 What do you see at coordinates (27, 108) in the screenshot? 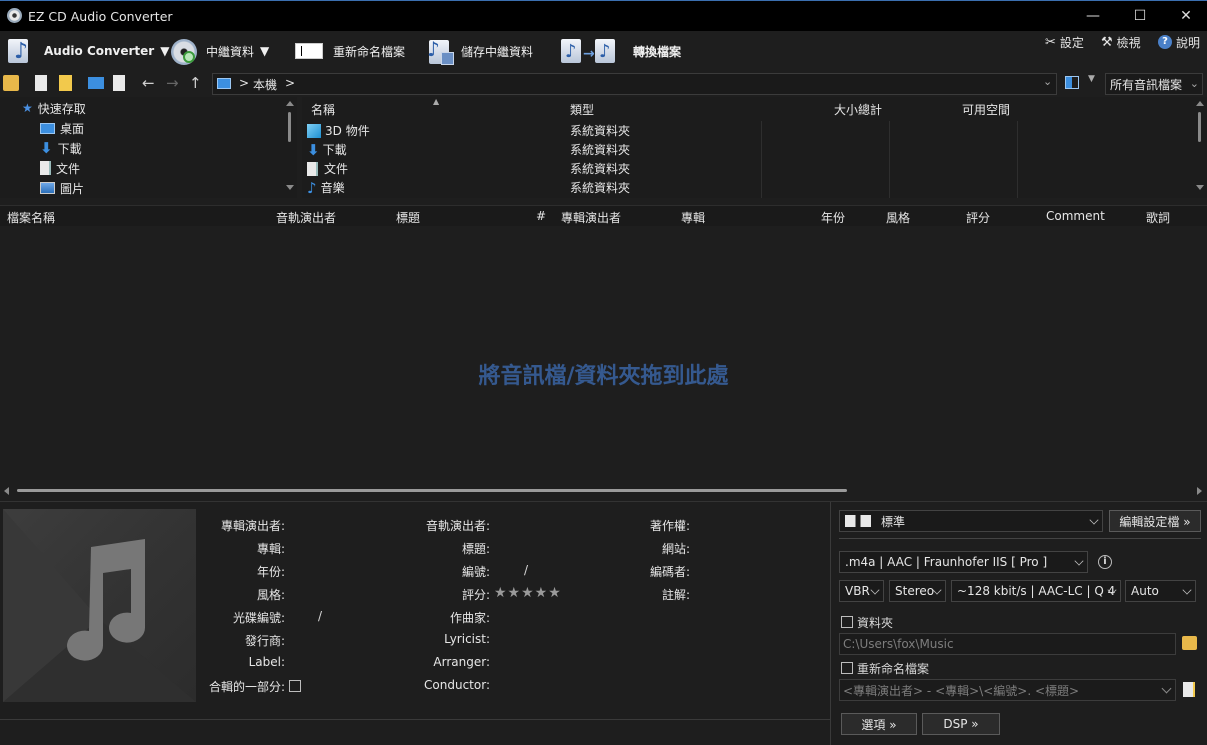
I see `star-icon: ★` at bounding box center [27, 108].